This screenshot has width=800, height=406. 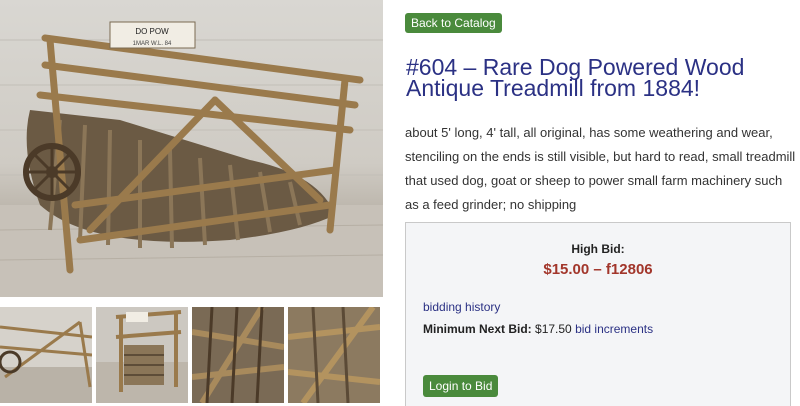 I want to click on bid-increments-link: bid increments, so click(x=614, y=329).